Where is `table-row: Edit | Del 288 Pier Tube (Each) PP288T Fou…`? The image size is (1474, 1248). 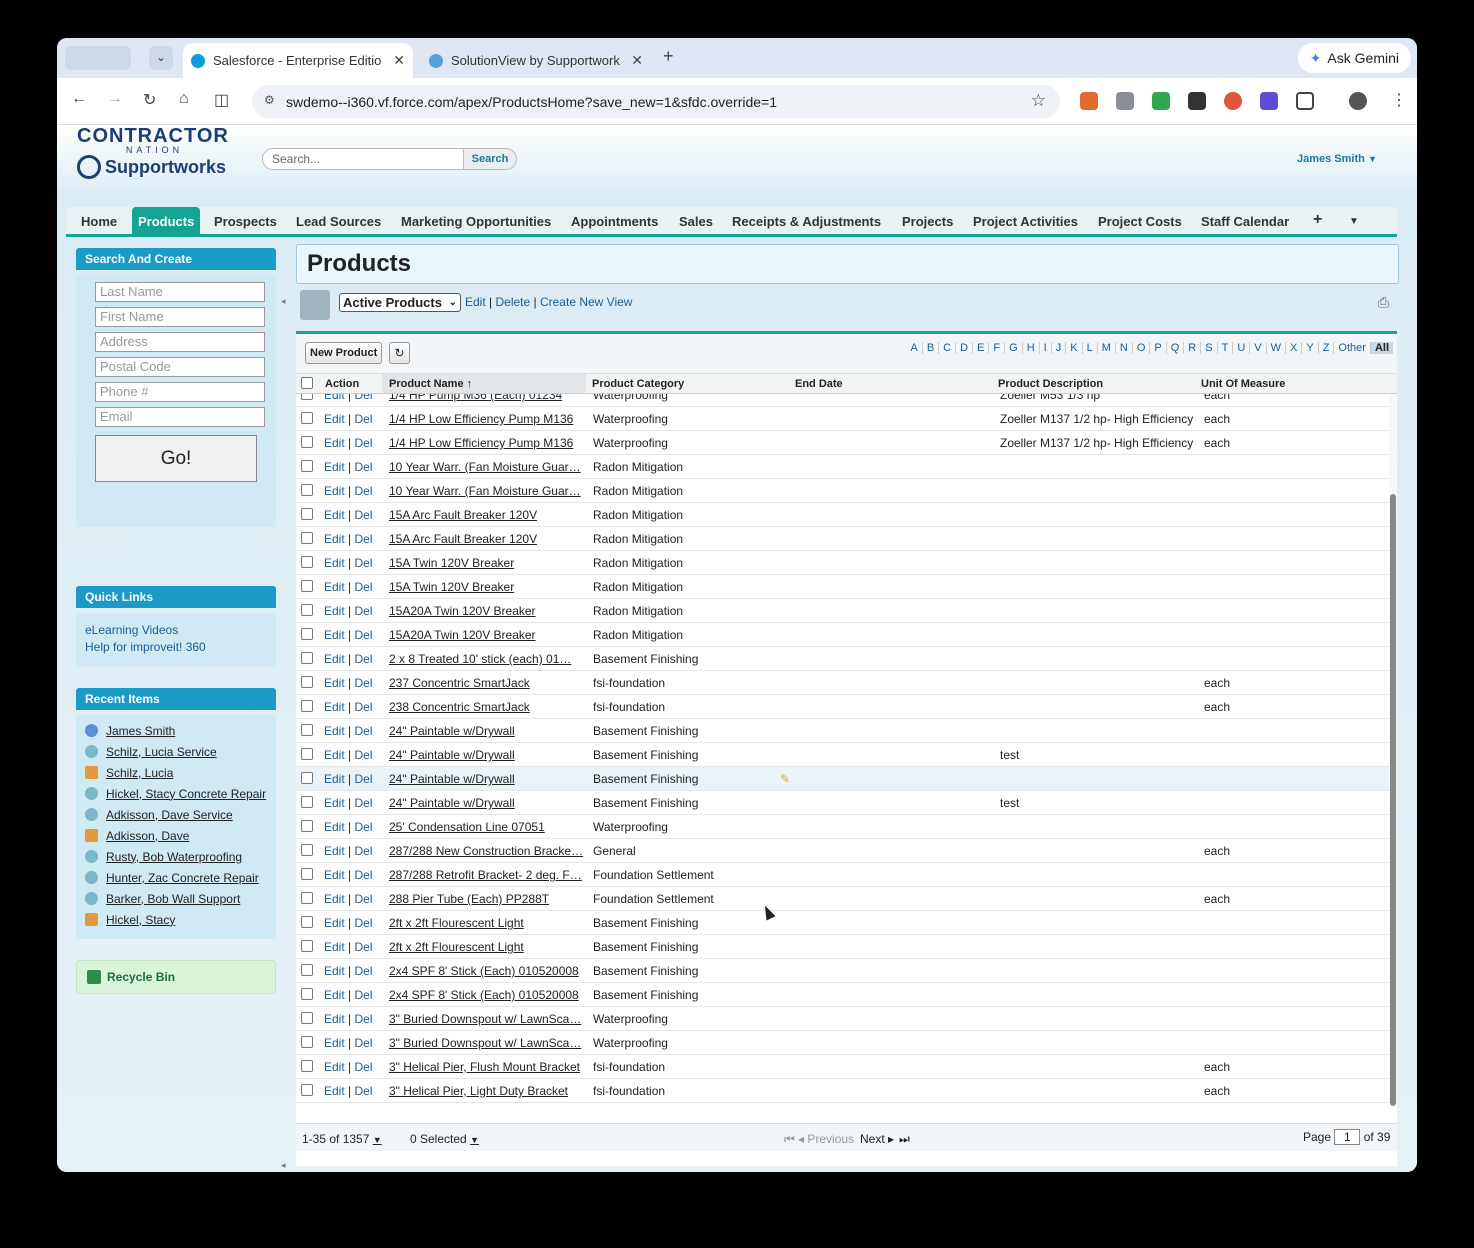 table-row: Edit | Del 288 Pier Tube (Each) PP288T Fou… is located at coordinates (842, 899).